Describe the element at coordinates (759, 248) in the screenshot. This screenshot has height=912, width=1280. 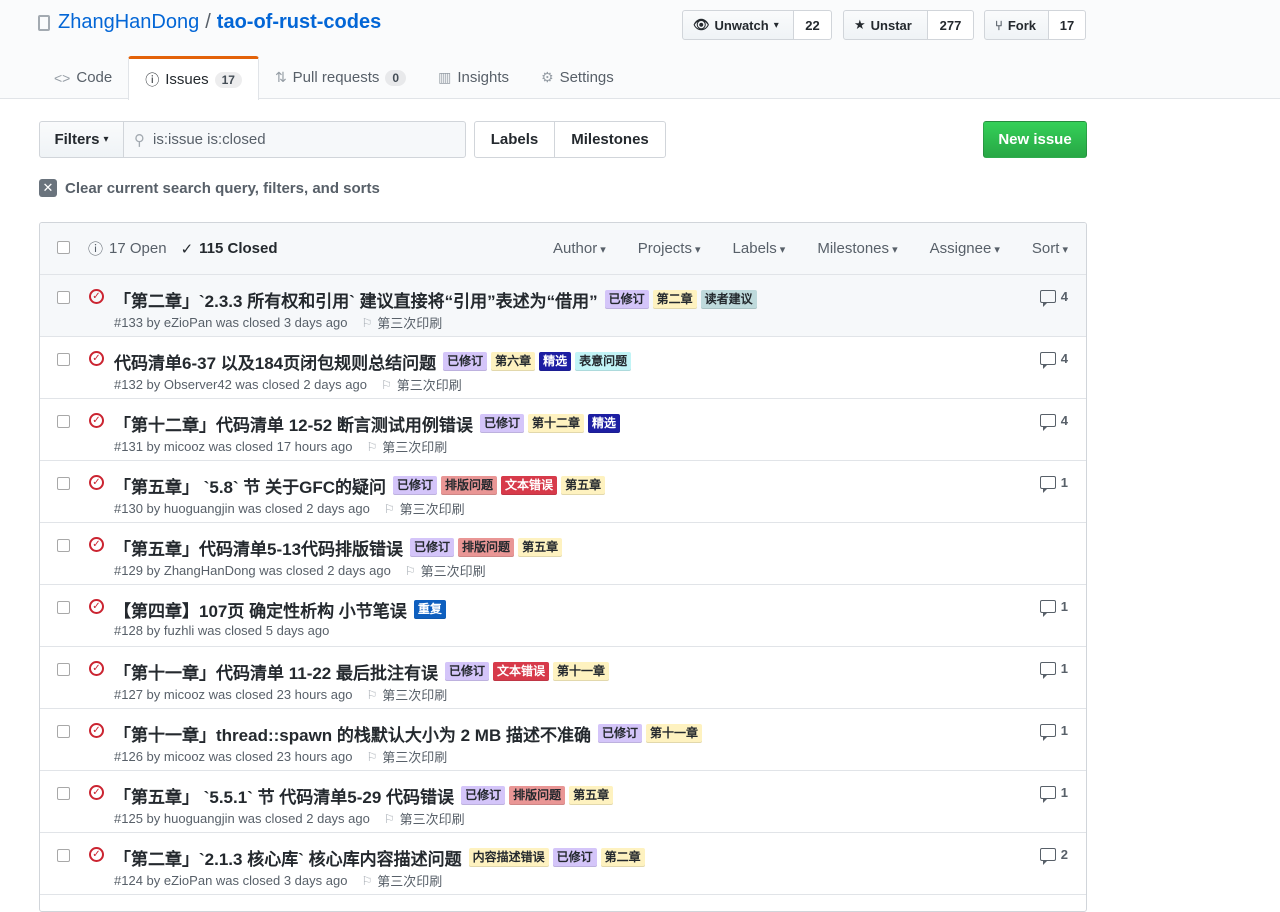
I see `labels-menu: Labels` at that location.